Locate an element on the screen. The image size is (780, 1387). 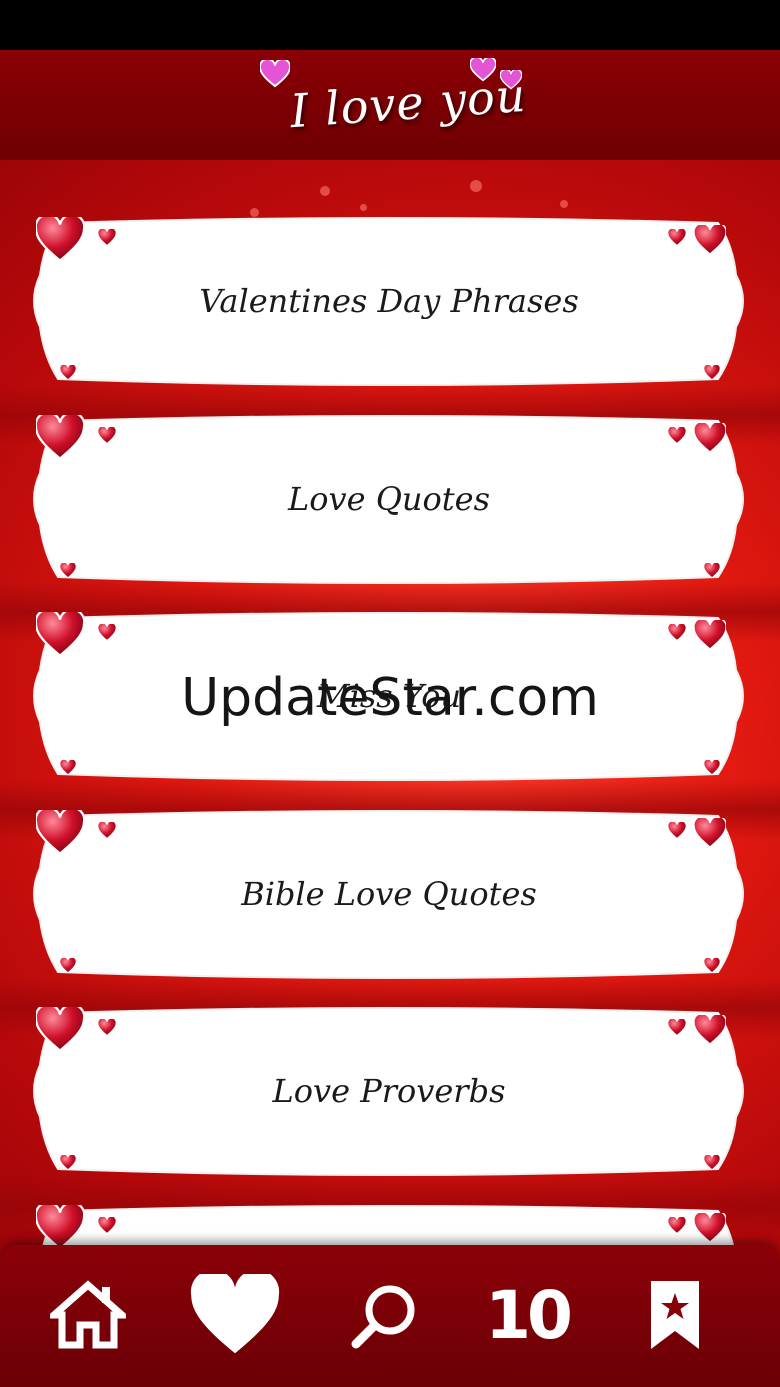
menu-item: Love Quotes is located at coordinates (389, 499).